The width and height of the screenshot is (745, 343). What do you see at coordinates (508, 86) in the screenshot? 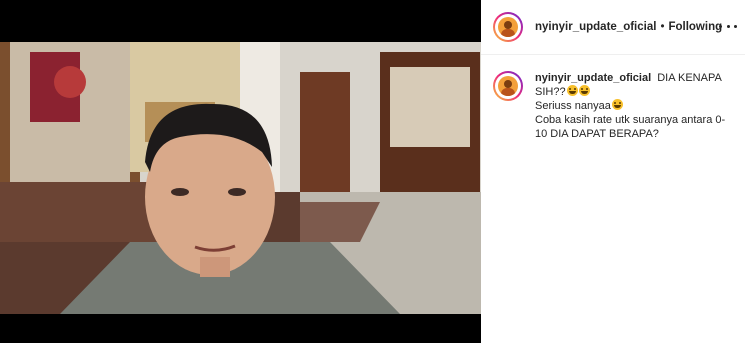
I see `caption-avatar` at bounding box center [508, 86].